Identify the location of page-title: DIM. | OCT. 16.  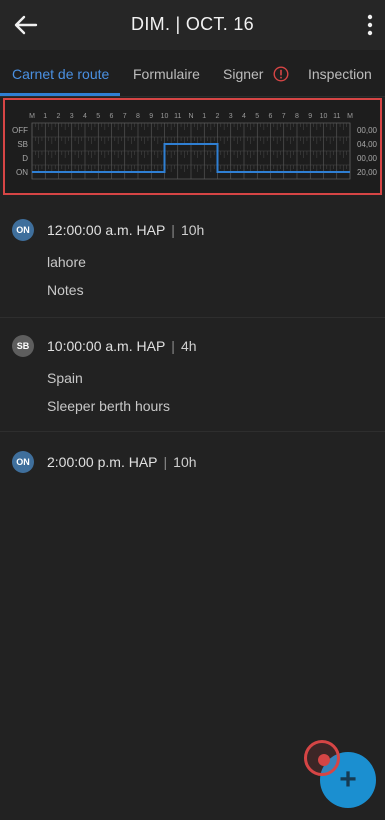
(192, 24).